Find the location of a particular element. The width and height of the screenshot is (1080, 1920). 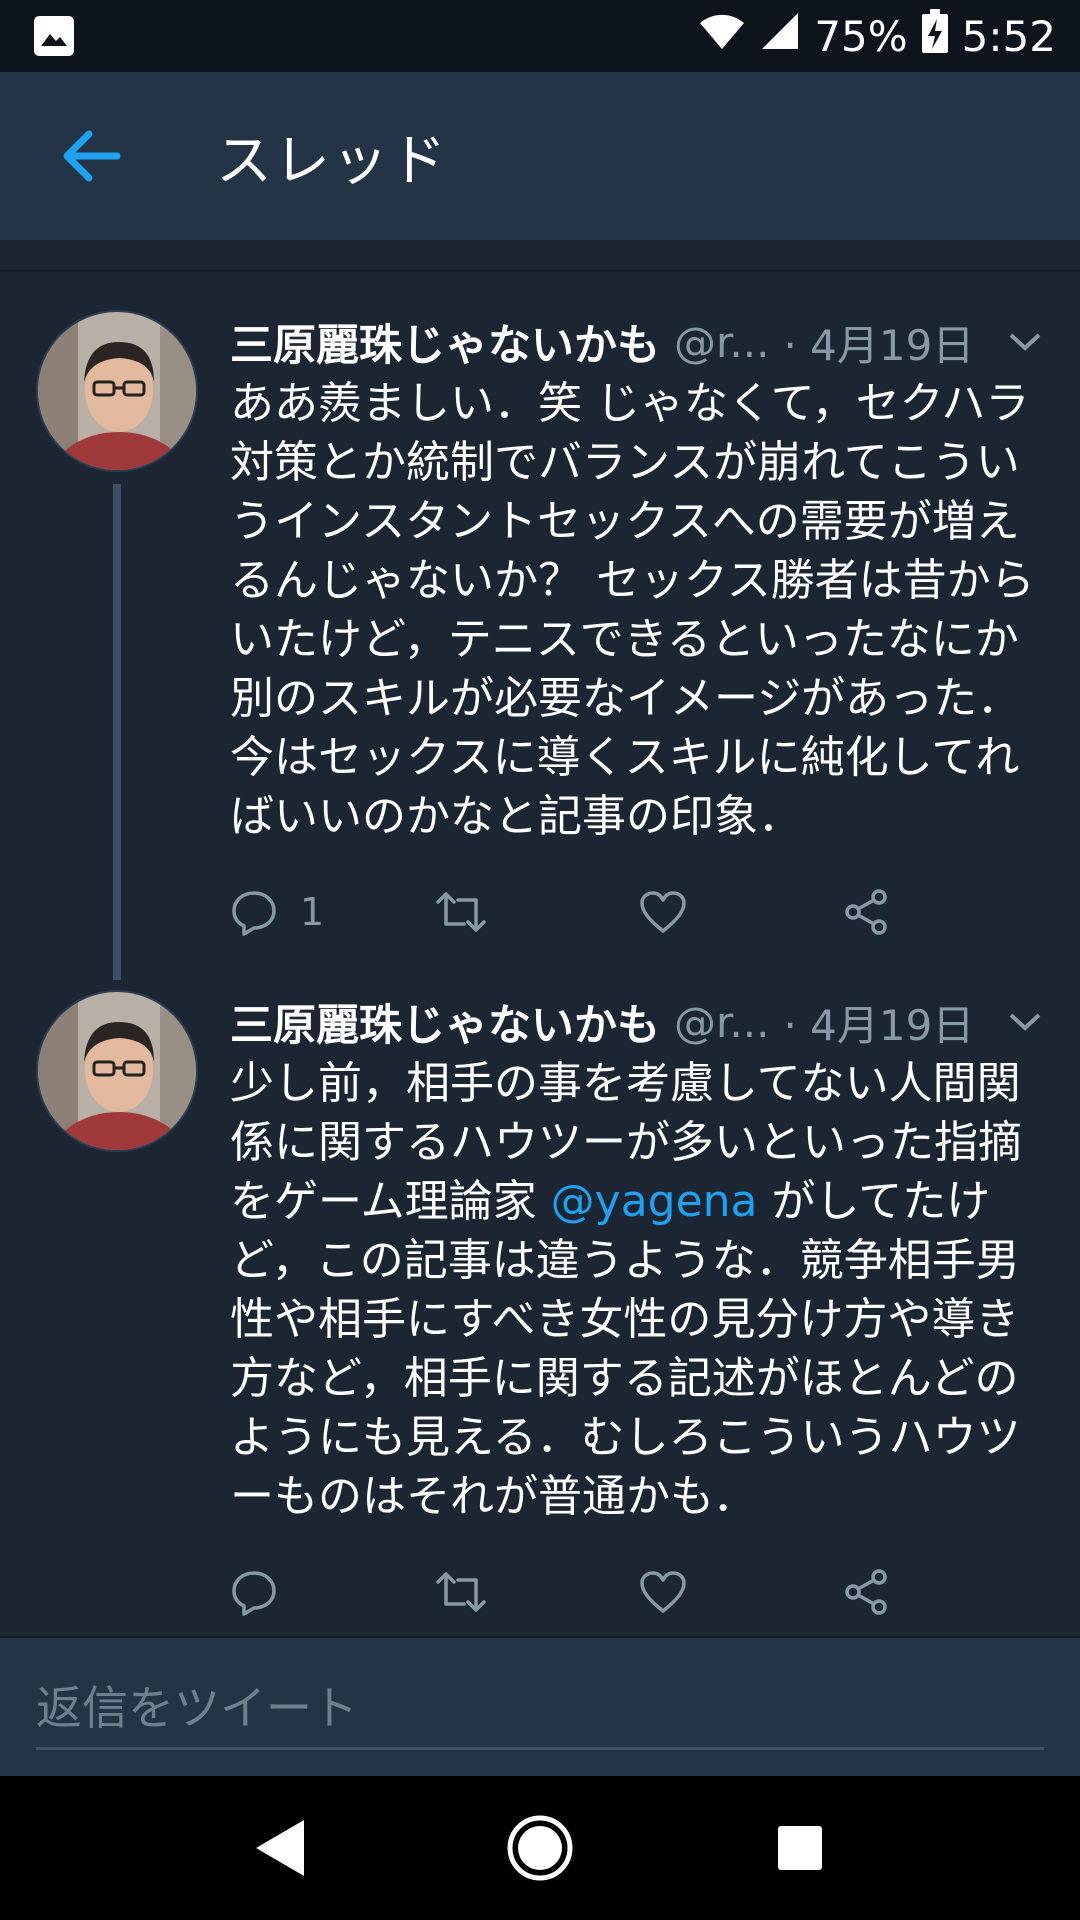

recents-square-icon is located at coordinates (800, 1848).